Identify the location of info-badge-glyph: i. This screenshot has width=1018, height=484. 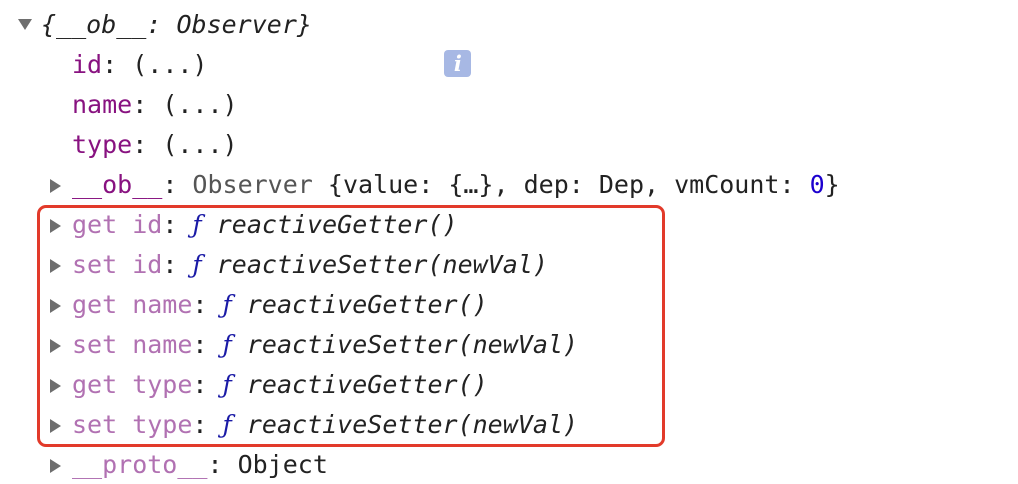
(458, 63).